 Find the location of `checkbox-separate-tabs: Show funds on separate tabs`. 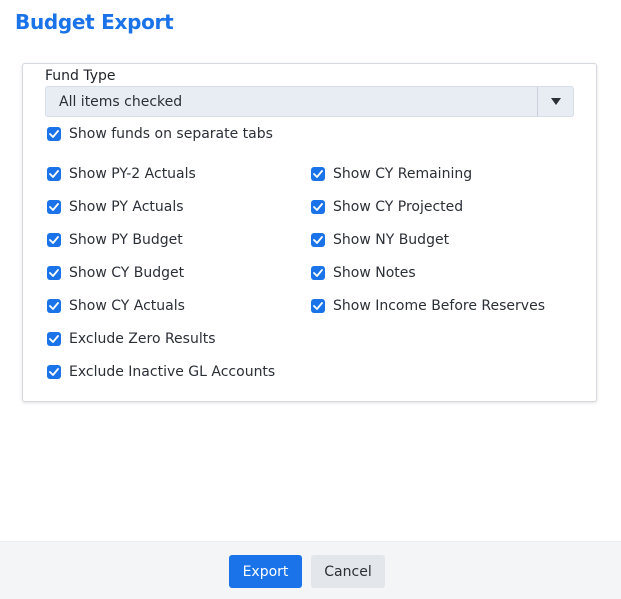

checkbox-separate-tabs: Show funds on separate tabs is located at coordinates (160, 134).